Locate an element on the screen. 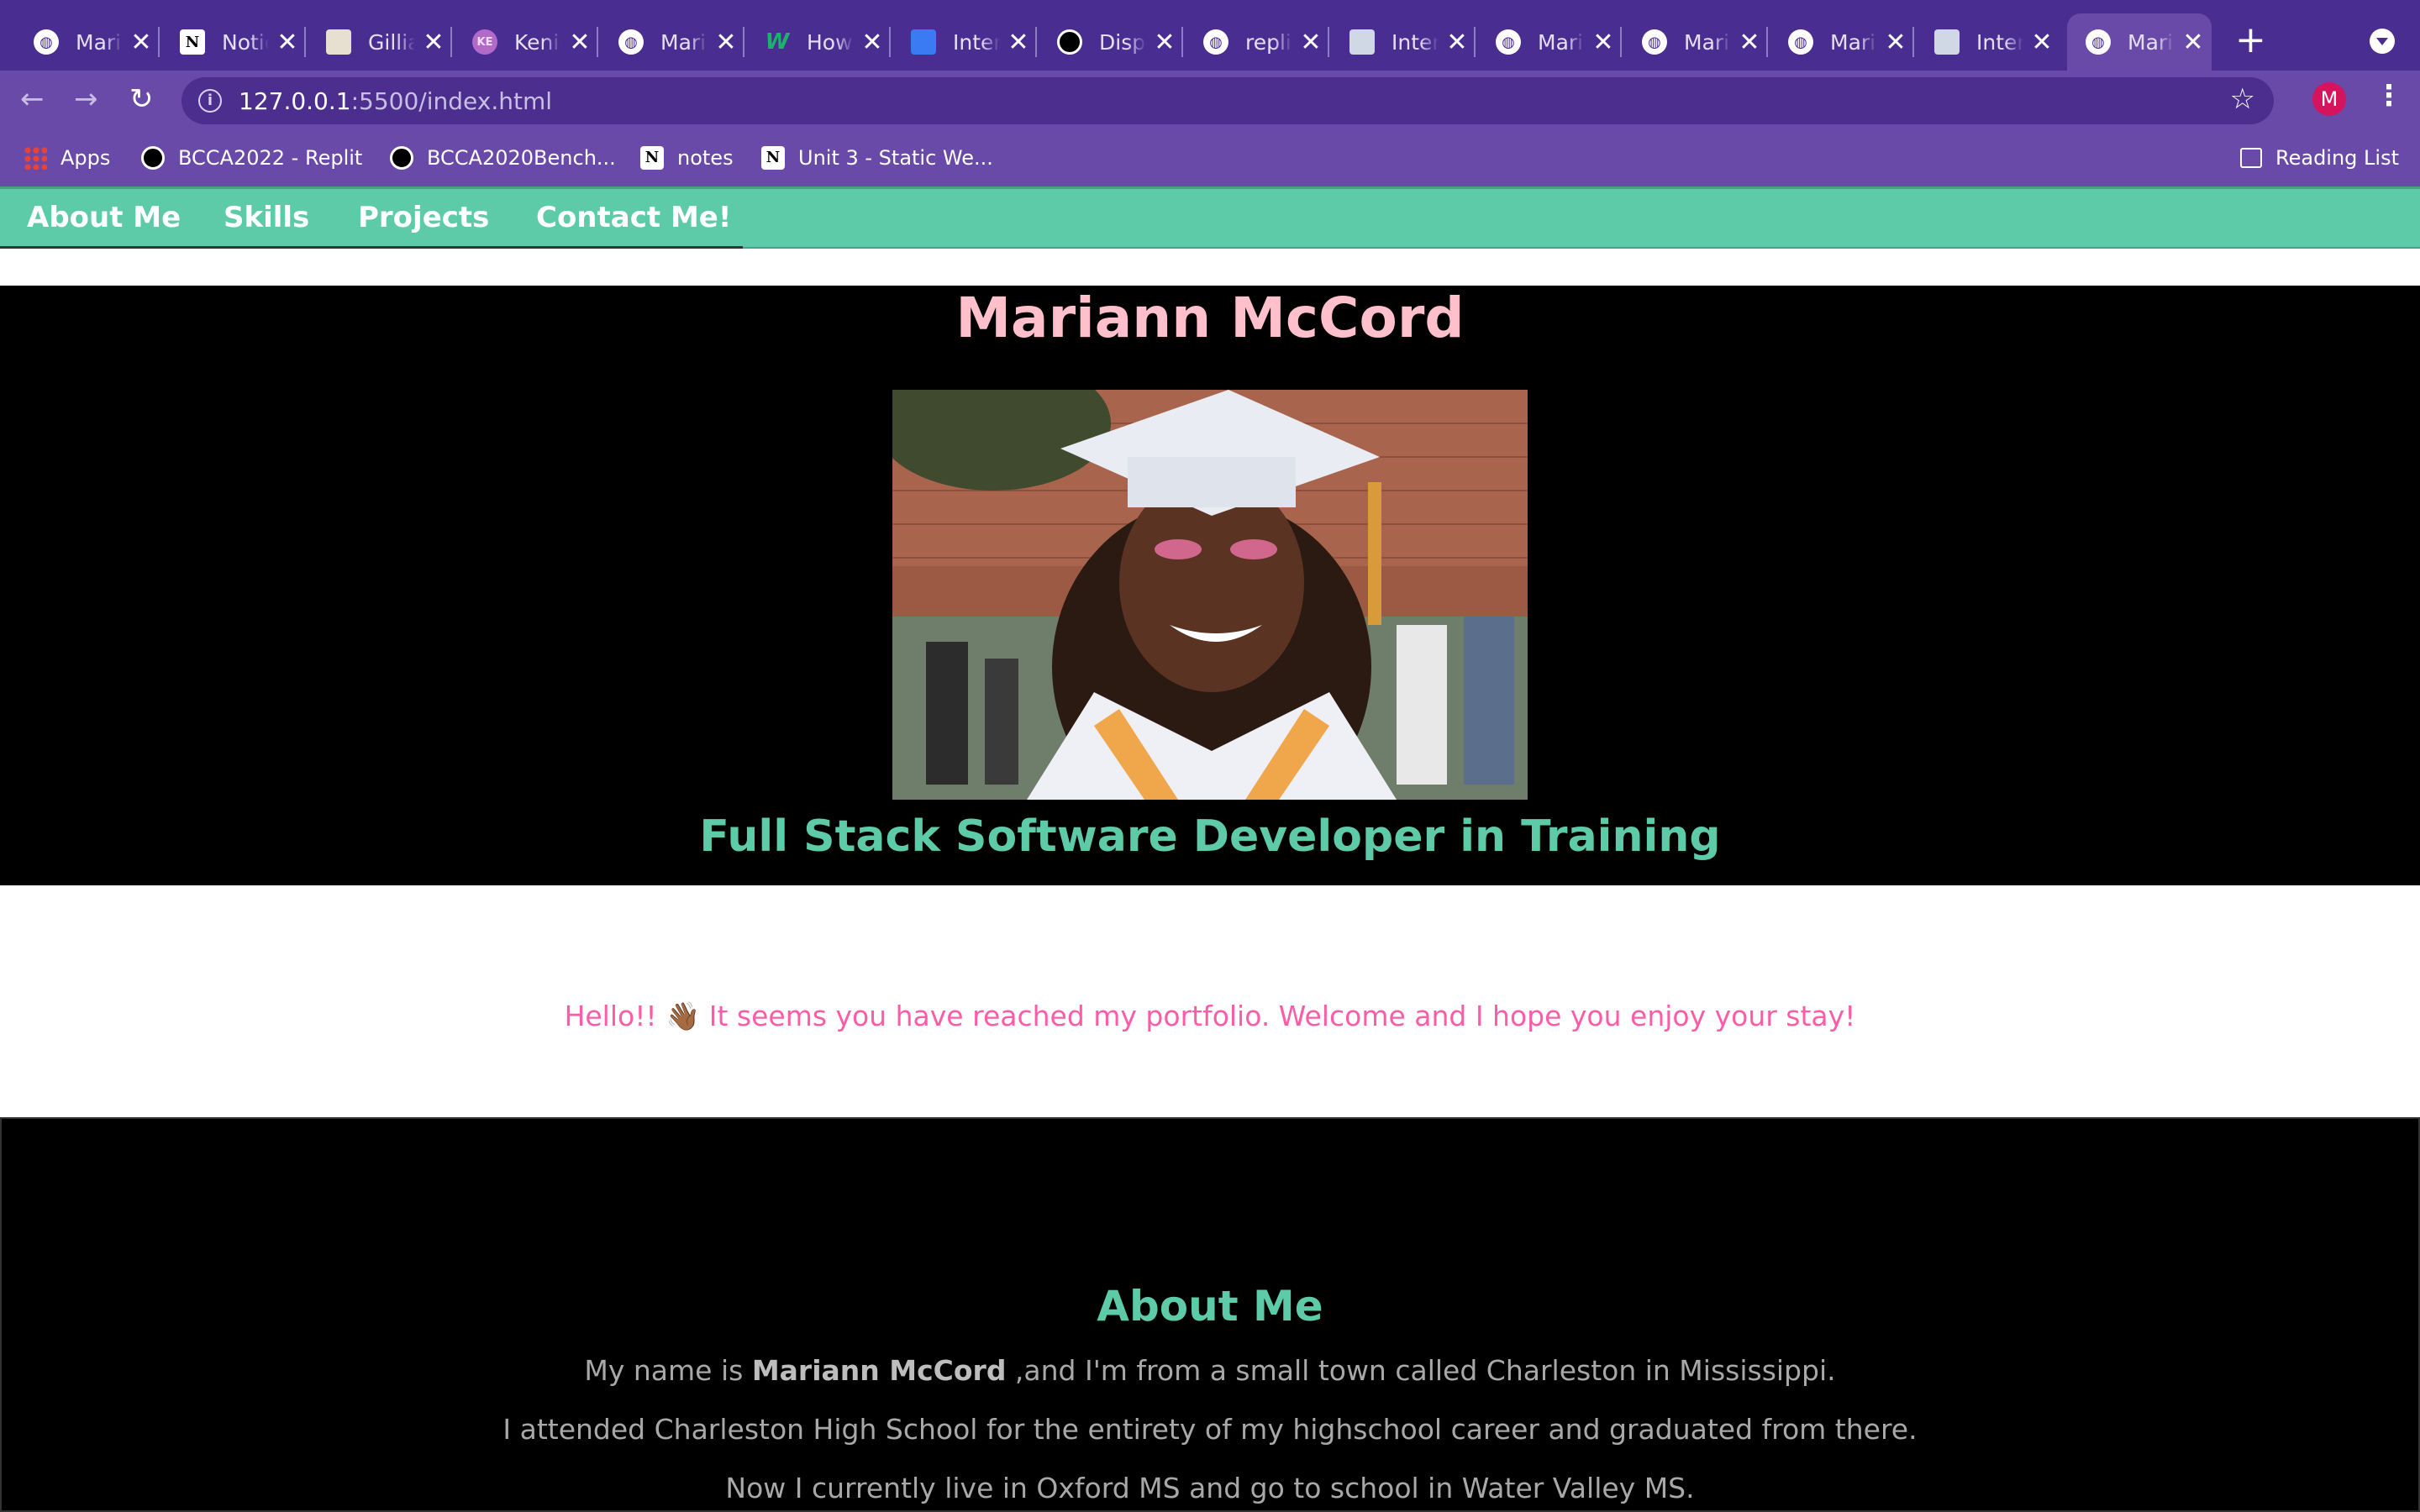  bookmark-label: notes is located at coordinates (705, 158).